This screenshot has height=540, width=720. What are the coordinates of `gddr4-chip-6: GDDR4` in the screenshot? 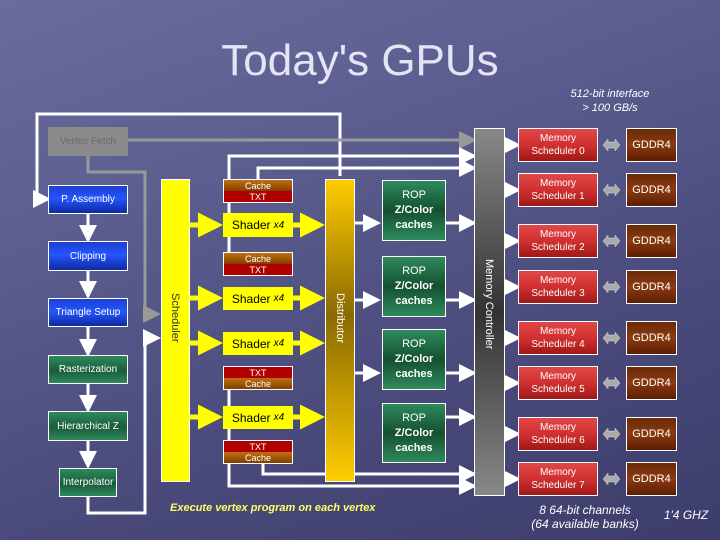 It's located at (651, 434).